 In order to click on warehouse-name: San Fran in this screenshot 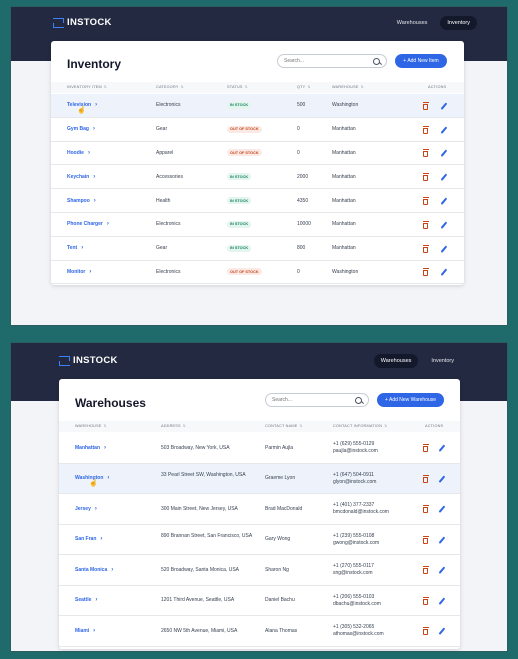, I will do `click(85, 539)`.